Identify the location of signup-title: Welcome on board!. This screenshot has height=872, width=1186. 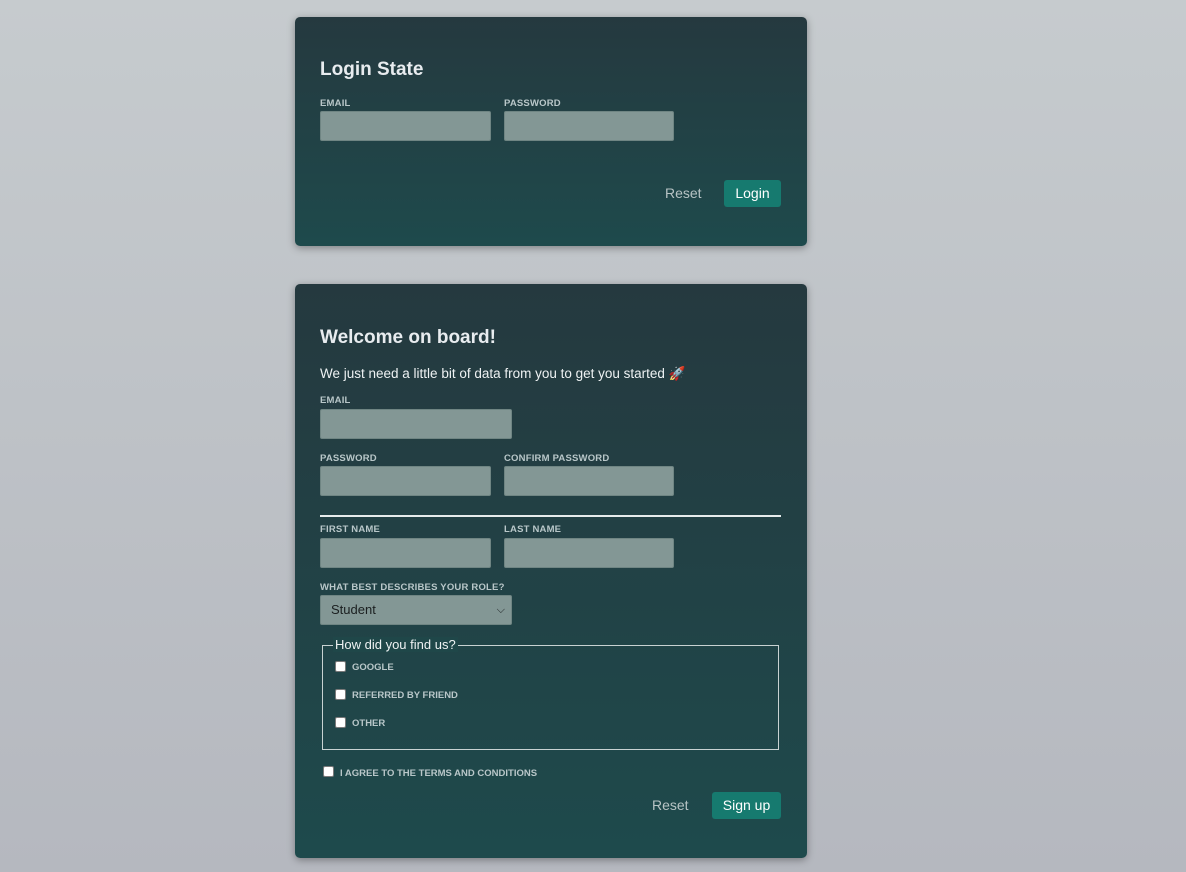
(408, 337).